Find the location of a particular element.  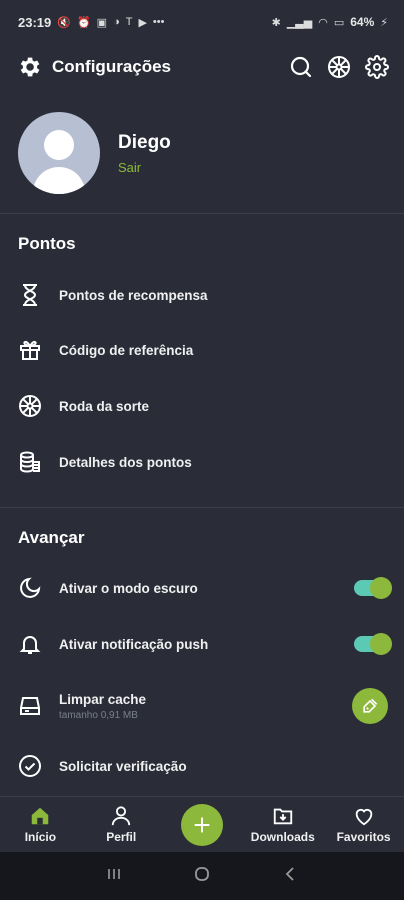

nav-add is located at coordinates (202, 824).